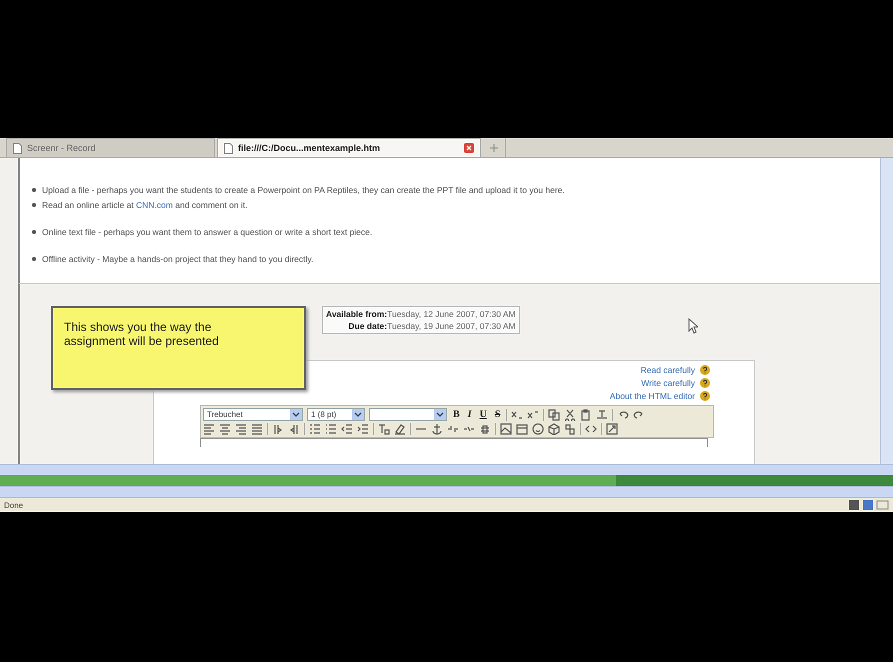 This screenshot has height=662, width=893. What do you see at coordinates (454, 442) in the screenshot?
I see `text-area` at bounding box center [454, 442].